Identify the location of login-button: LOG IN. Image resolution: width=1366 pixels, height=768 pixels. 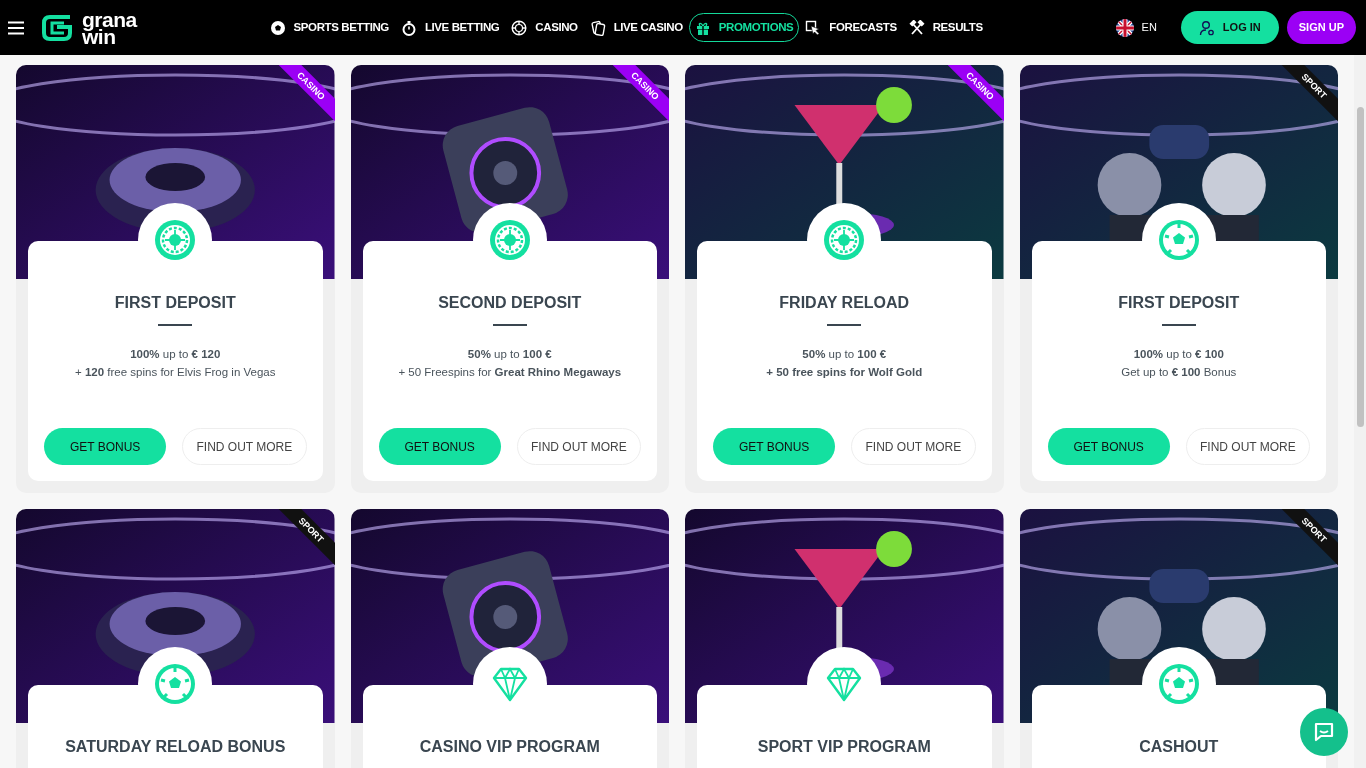
(1229, 27).